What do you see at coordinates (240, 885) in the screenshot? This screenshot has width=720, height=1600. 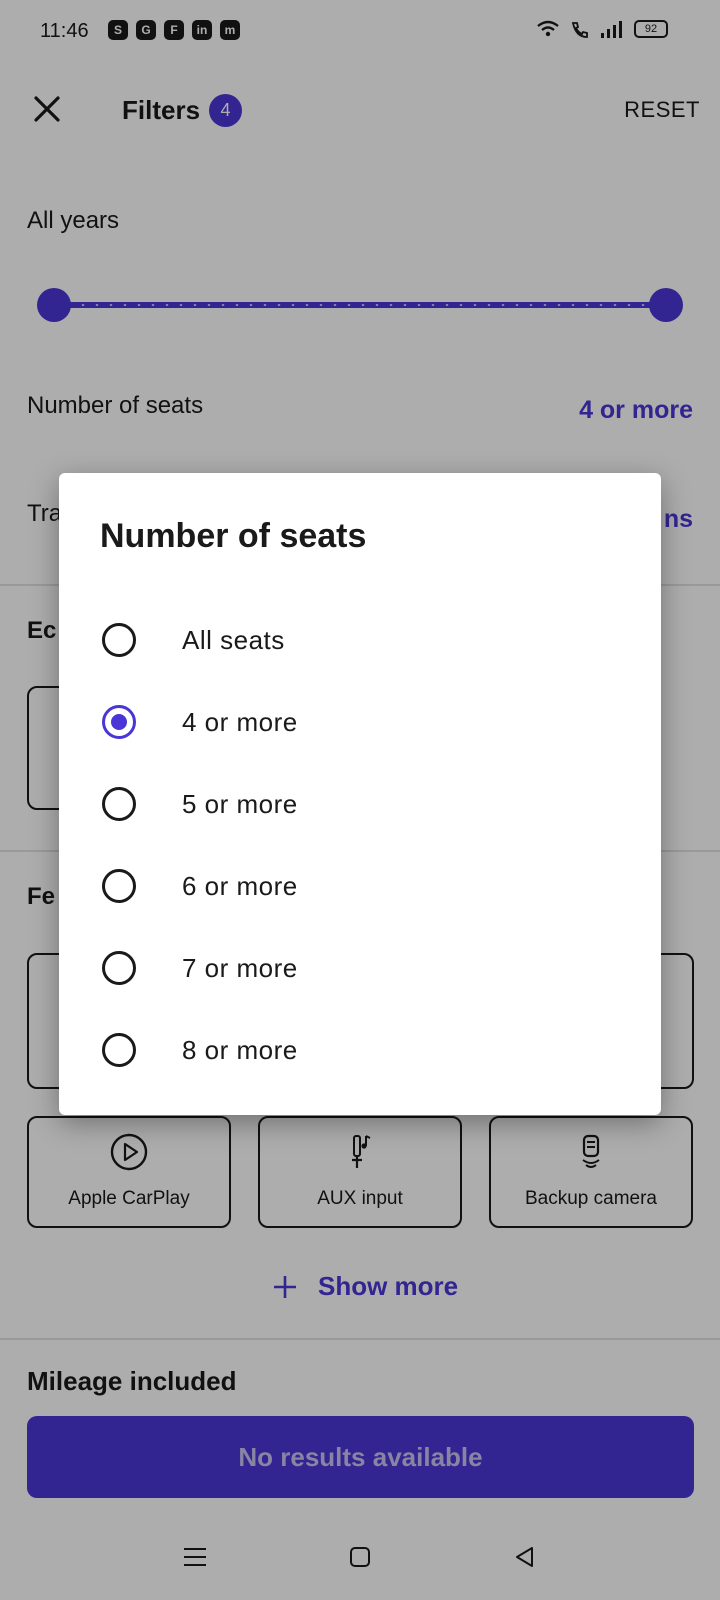 I see `option-label: 6 or more` at bounding box center [240, 885].